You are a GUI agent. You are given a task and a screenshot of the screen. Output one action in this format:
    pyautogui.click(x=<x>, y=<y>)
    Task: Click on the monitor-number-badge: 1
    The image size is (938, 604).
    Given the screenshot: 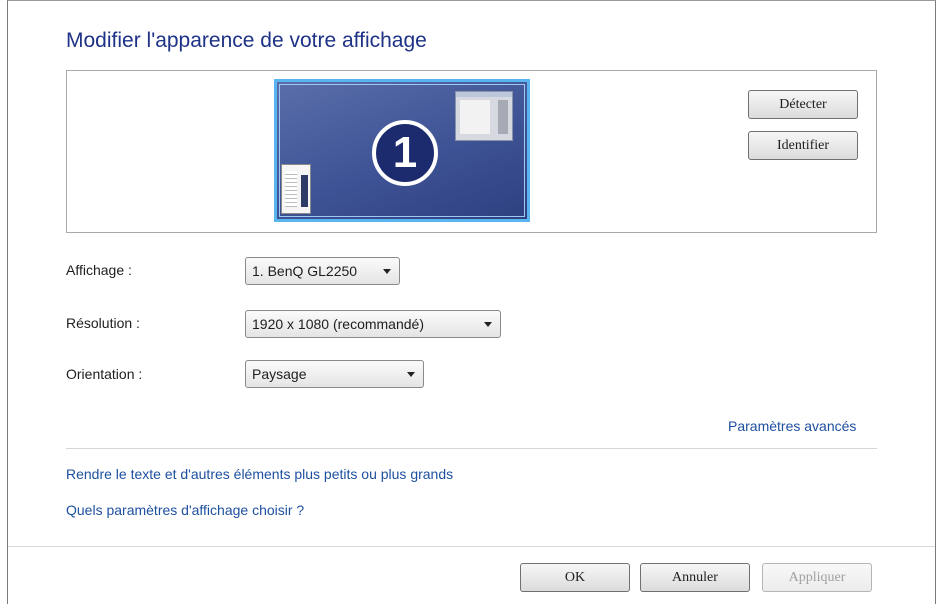 What is the action you would take?
    pyautogui.click(x=405, y=153)
    